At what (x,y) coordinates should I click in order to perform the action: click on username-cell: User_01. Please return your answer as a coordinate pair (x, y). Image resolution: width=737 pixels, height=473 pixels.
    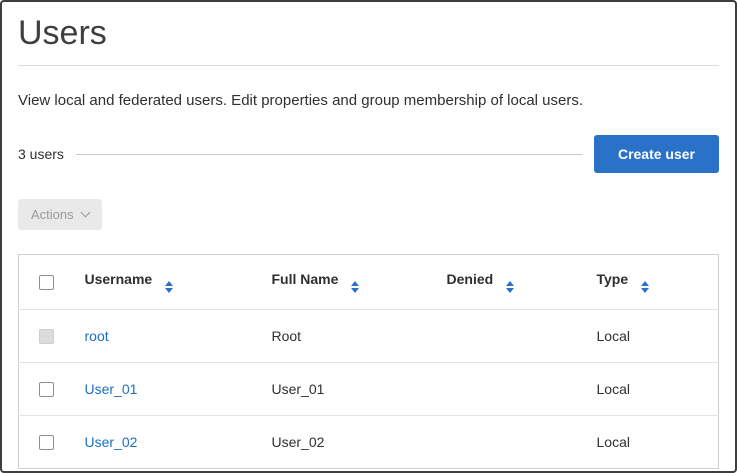
    Looking at the image, I should click on (168, 389).